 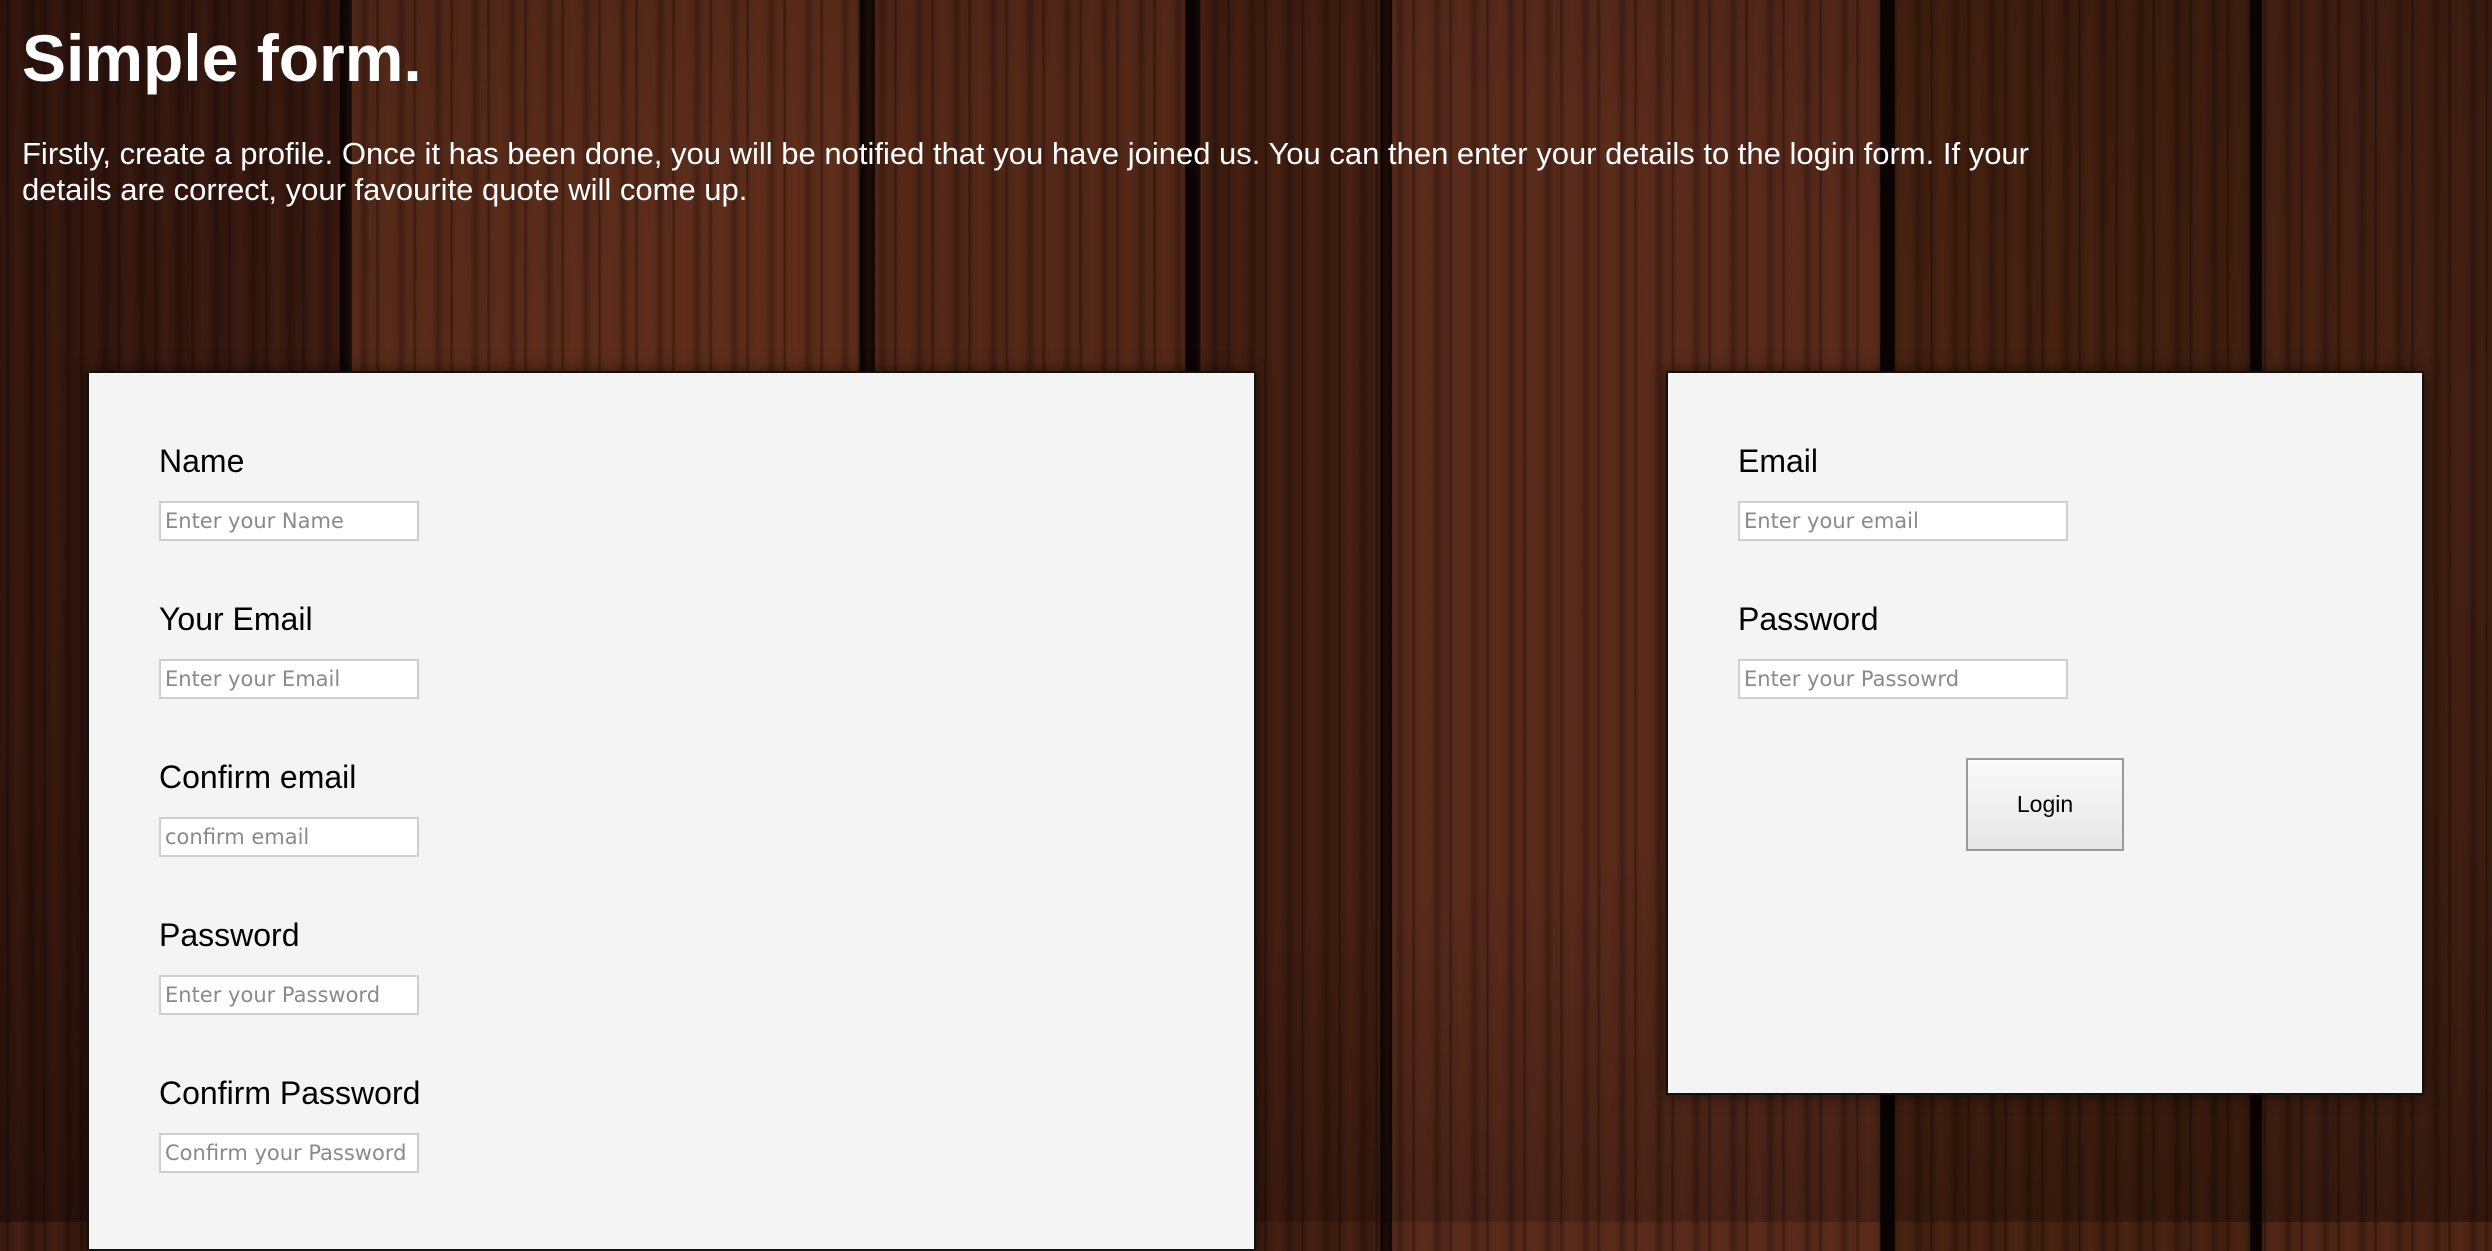 What do you see at coordinates (289, 650) in the screenshot?
I see `email-field: Your Email` at bounding box center [289, 650].